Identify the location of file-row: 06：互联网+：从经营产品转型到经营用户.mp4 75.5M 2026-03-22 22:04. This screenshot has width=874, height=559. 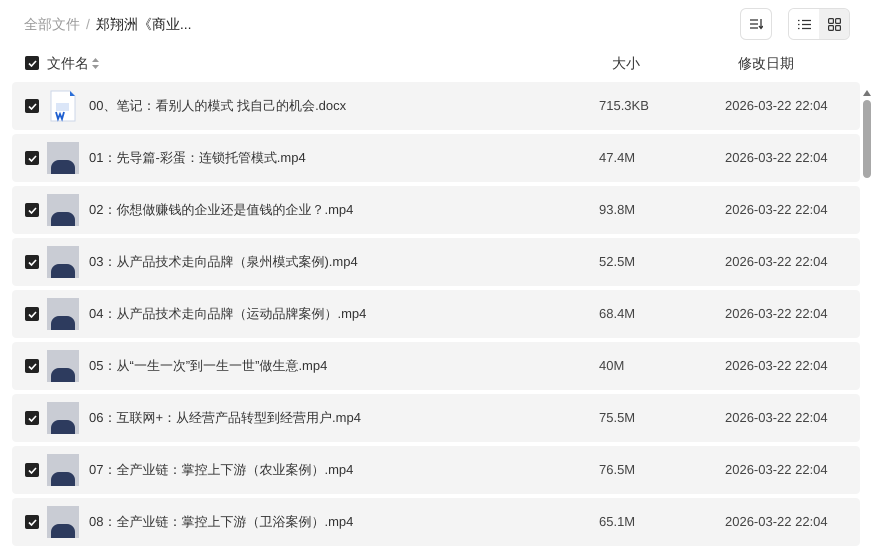
(436, 418).